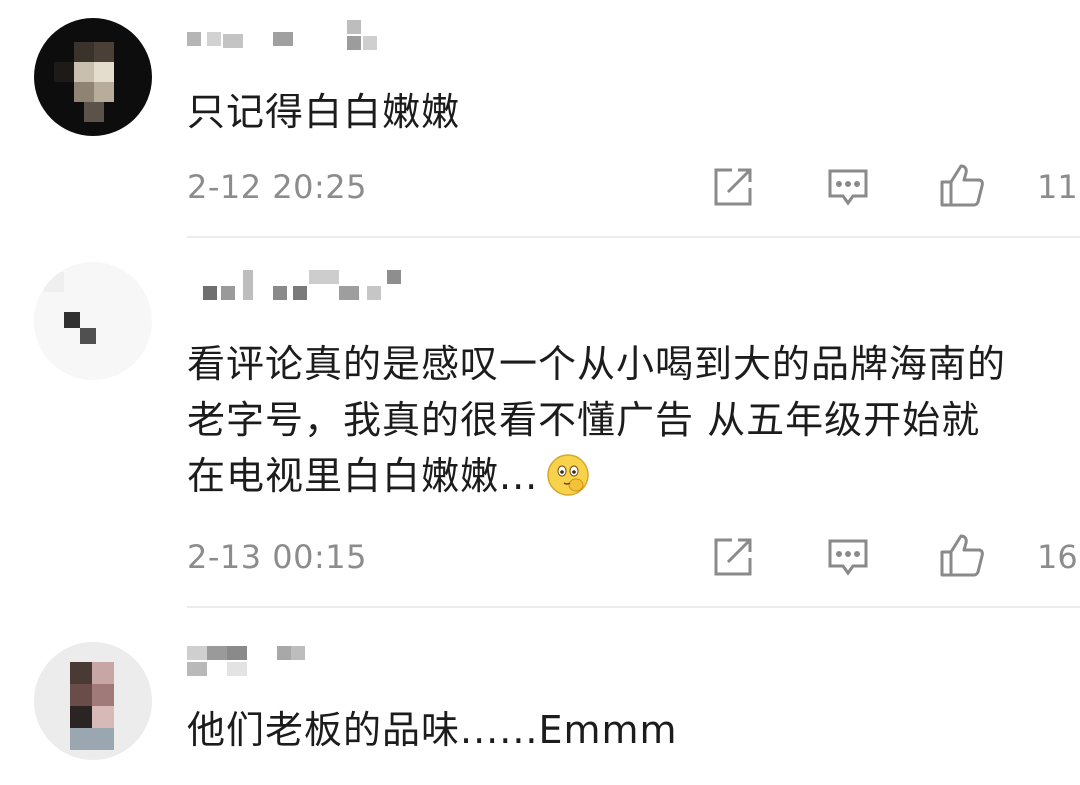  Describe the element at coordinates (632, 557) in the screenshot. I see `comment-meta: 2-13 00:15 16` at that location.